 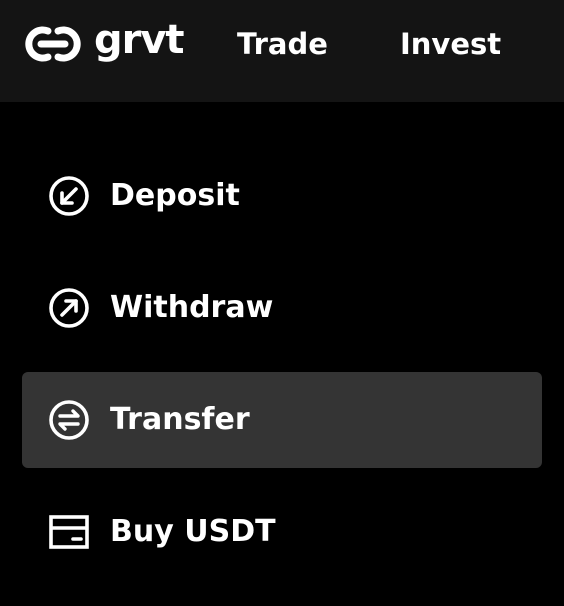 I want to click on menu-item-buy-usdt: Buy USDT, so click(x=282, y=532).